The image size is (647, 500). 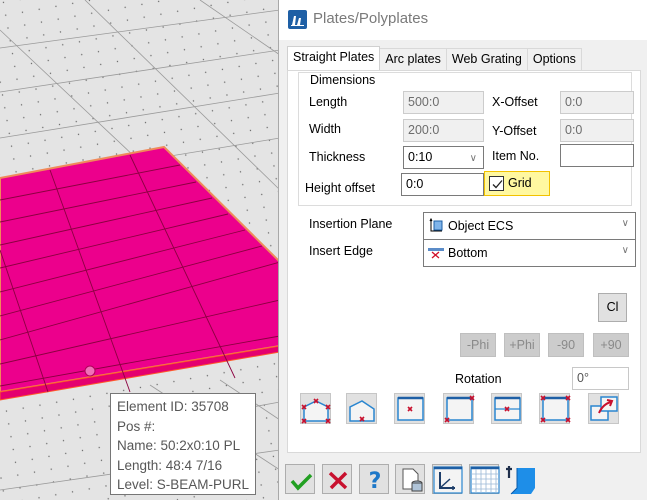 What do you see at coordinates (325, 129) in the screenshot?
I see `width-label: Width` at bounding box center [325, 129].